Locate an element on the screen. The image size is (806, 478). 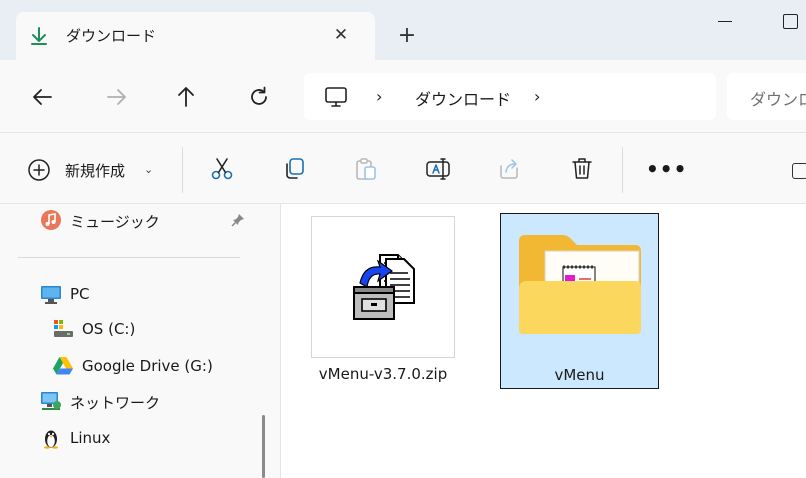
search-input: ダウンロ is located at coordinates (766, 96).